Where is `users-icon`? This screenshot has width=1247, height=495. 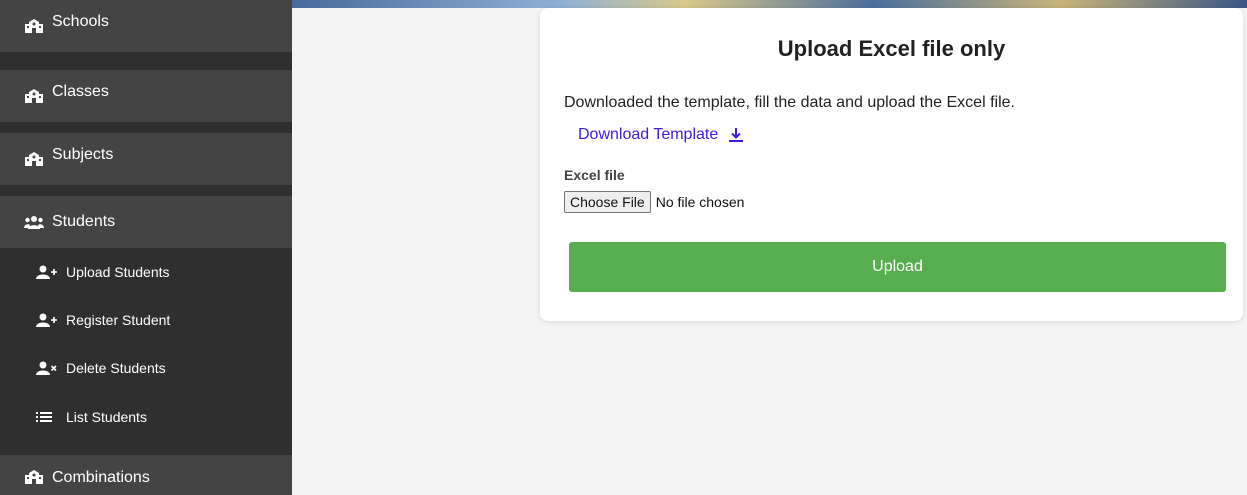
users-icon is located at coordinates (34, 222).